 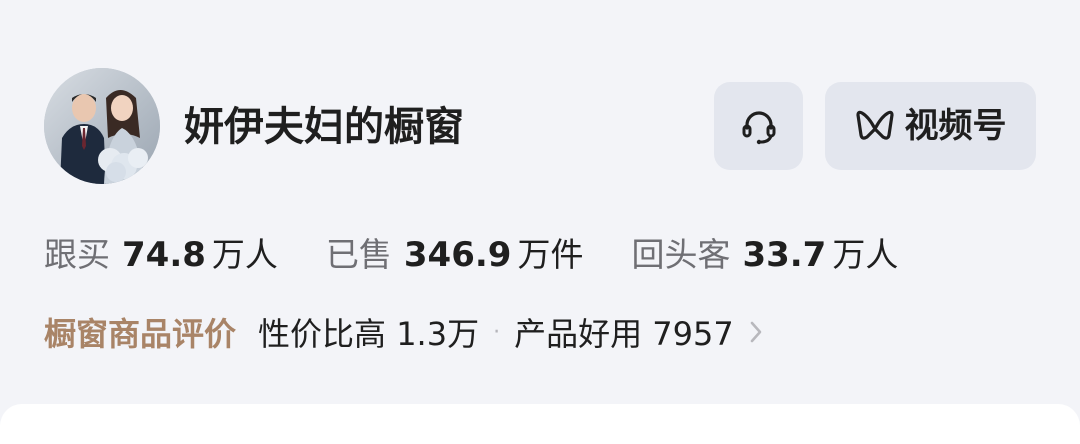 What do you see at coordinates (540, 424) in the screenshot?
I see `content-card` at bounding box center [540, 424].